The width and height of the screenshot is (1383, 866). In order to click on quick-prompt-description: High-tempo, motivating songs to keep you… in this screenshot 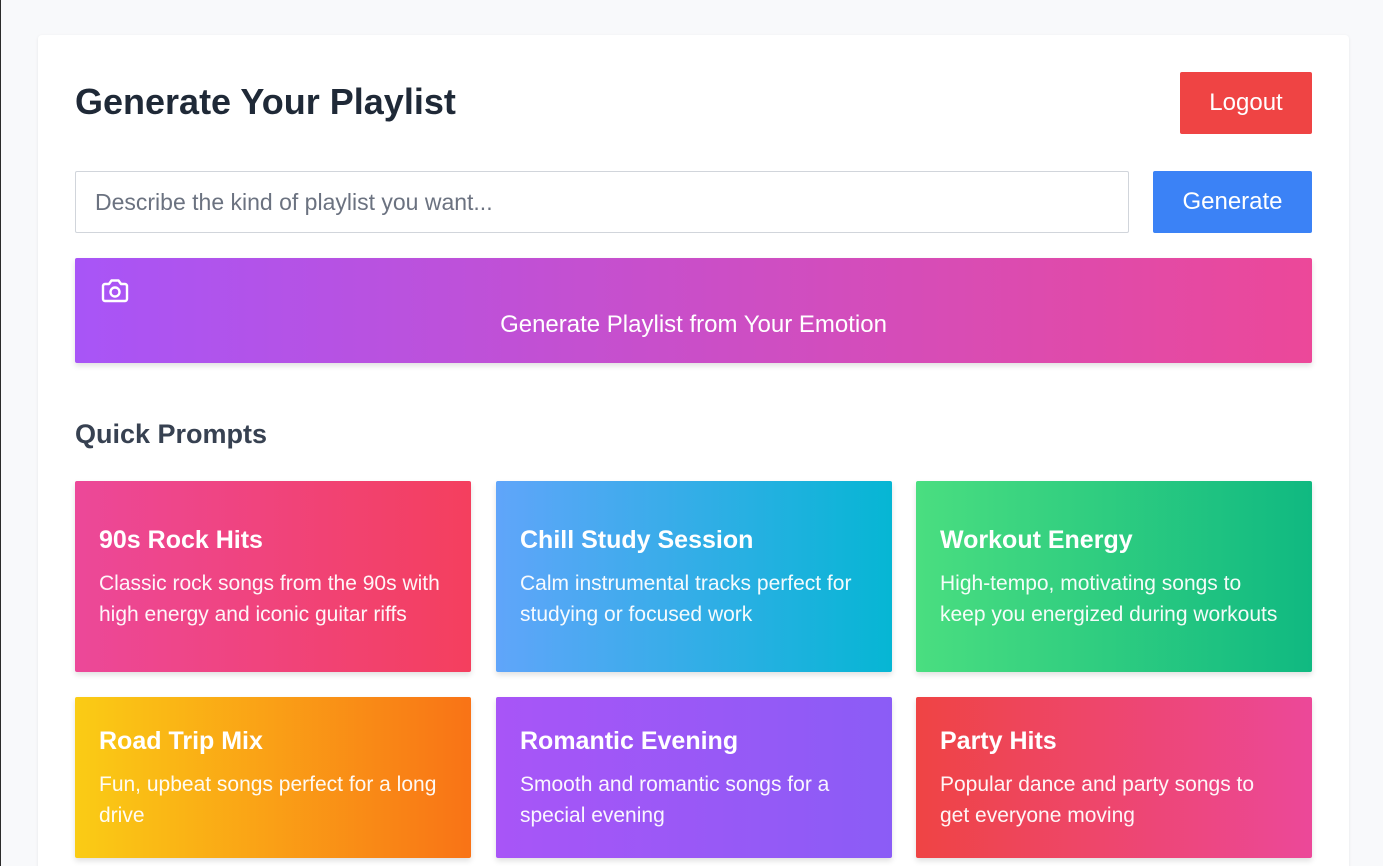, I will do `click(1109, 598)`.